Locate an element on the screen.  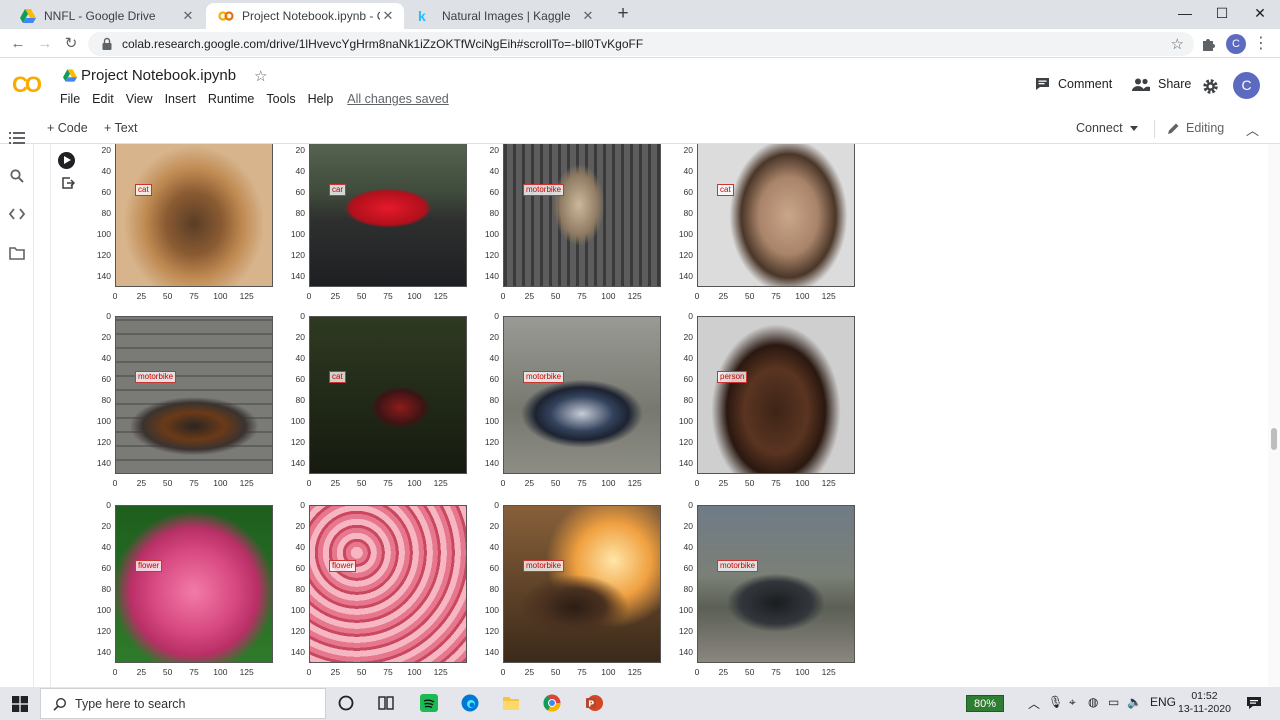
menu-file: File is located at coordinates (70, 99).